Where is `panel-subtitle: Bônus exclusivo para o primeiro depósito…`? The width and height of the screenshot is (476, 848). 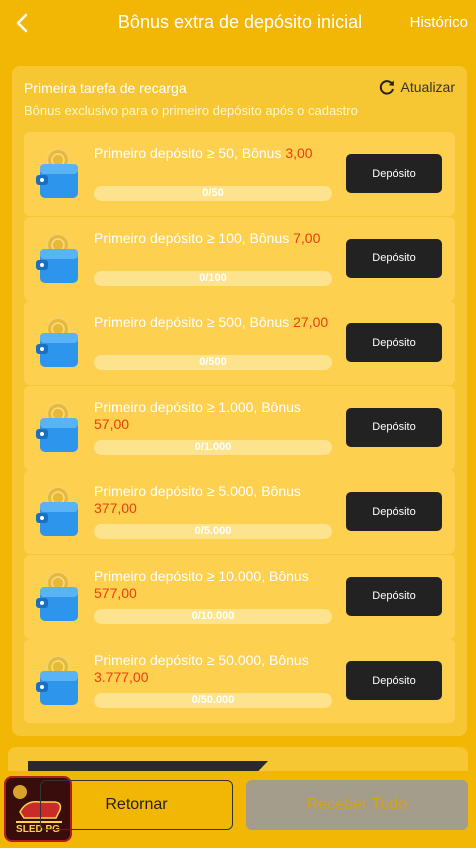 panel-subtitle: Bônus exclusivo para o primeiro depósito… is located at coordinates (191, 110).